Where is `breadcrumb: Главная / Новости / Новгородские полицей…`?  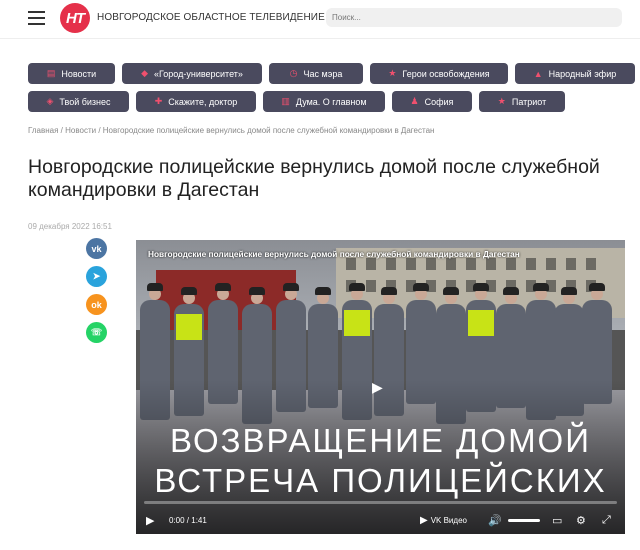
breadcrumb: Главная / Новости / Новгородские полицей… is located at coordinates (231, 130).